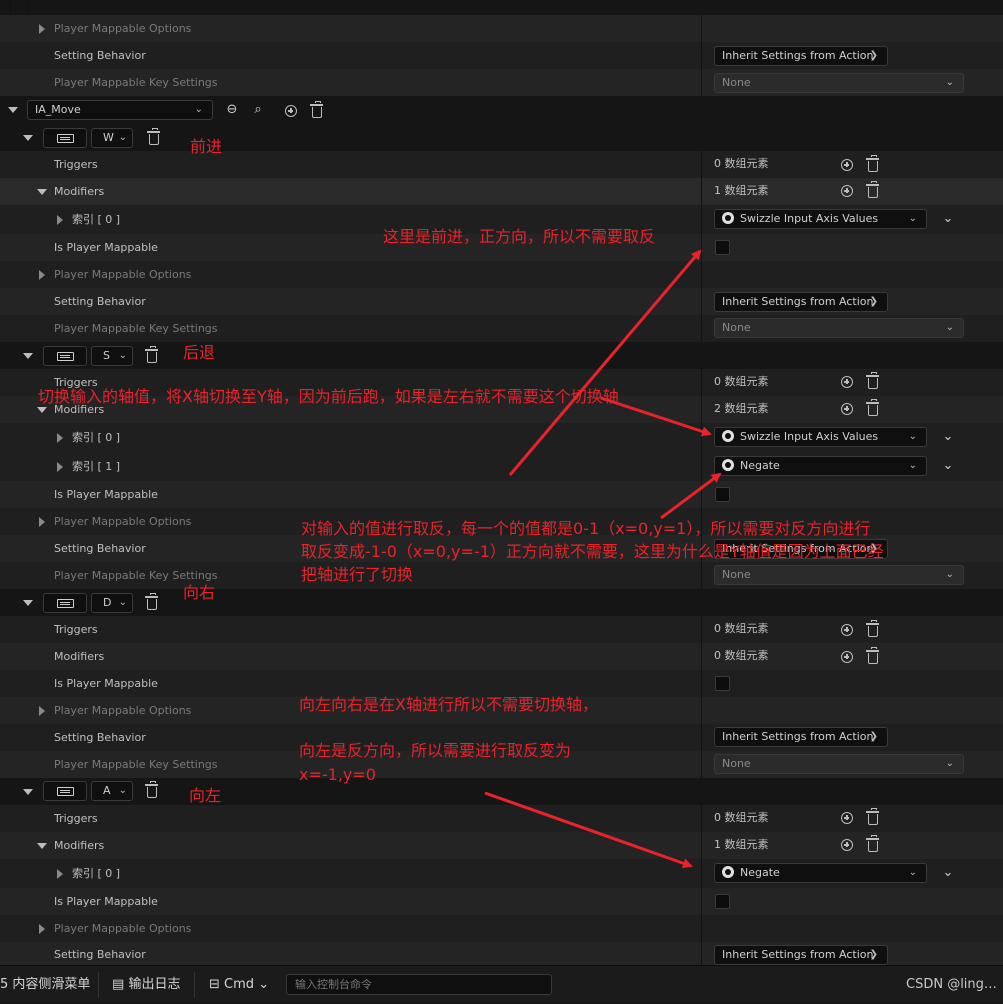 Image resolution: width=1003 pixels, height=1004 pixels. What do you see at coordinates (45, 985) in the screenshot?
I see `content-drawer-button: 5 内容侧滑菜单` at bounding box center [45, 985].